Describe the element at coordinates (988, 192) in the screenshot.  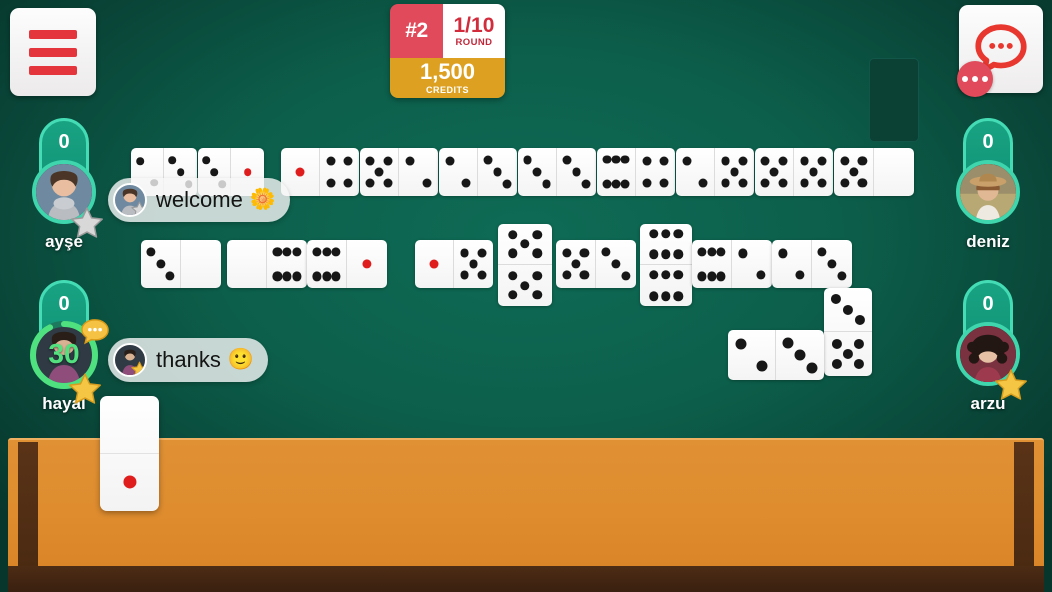
I see `avatar` at that location.